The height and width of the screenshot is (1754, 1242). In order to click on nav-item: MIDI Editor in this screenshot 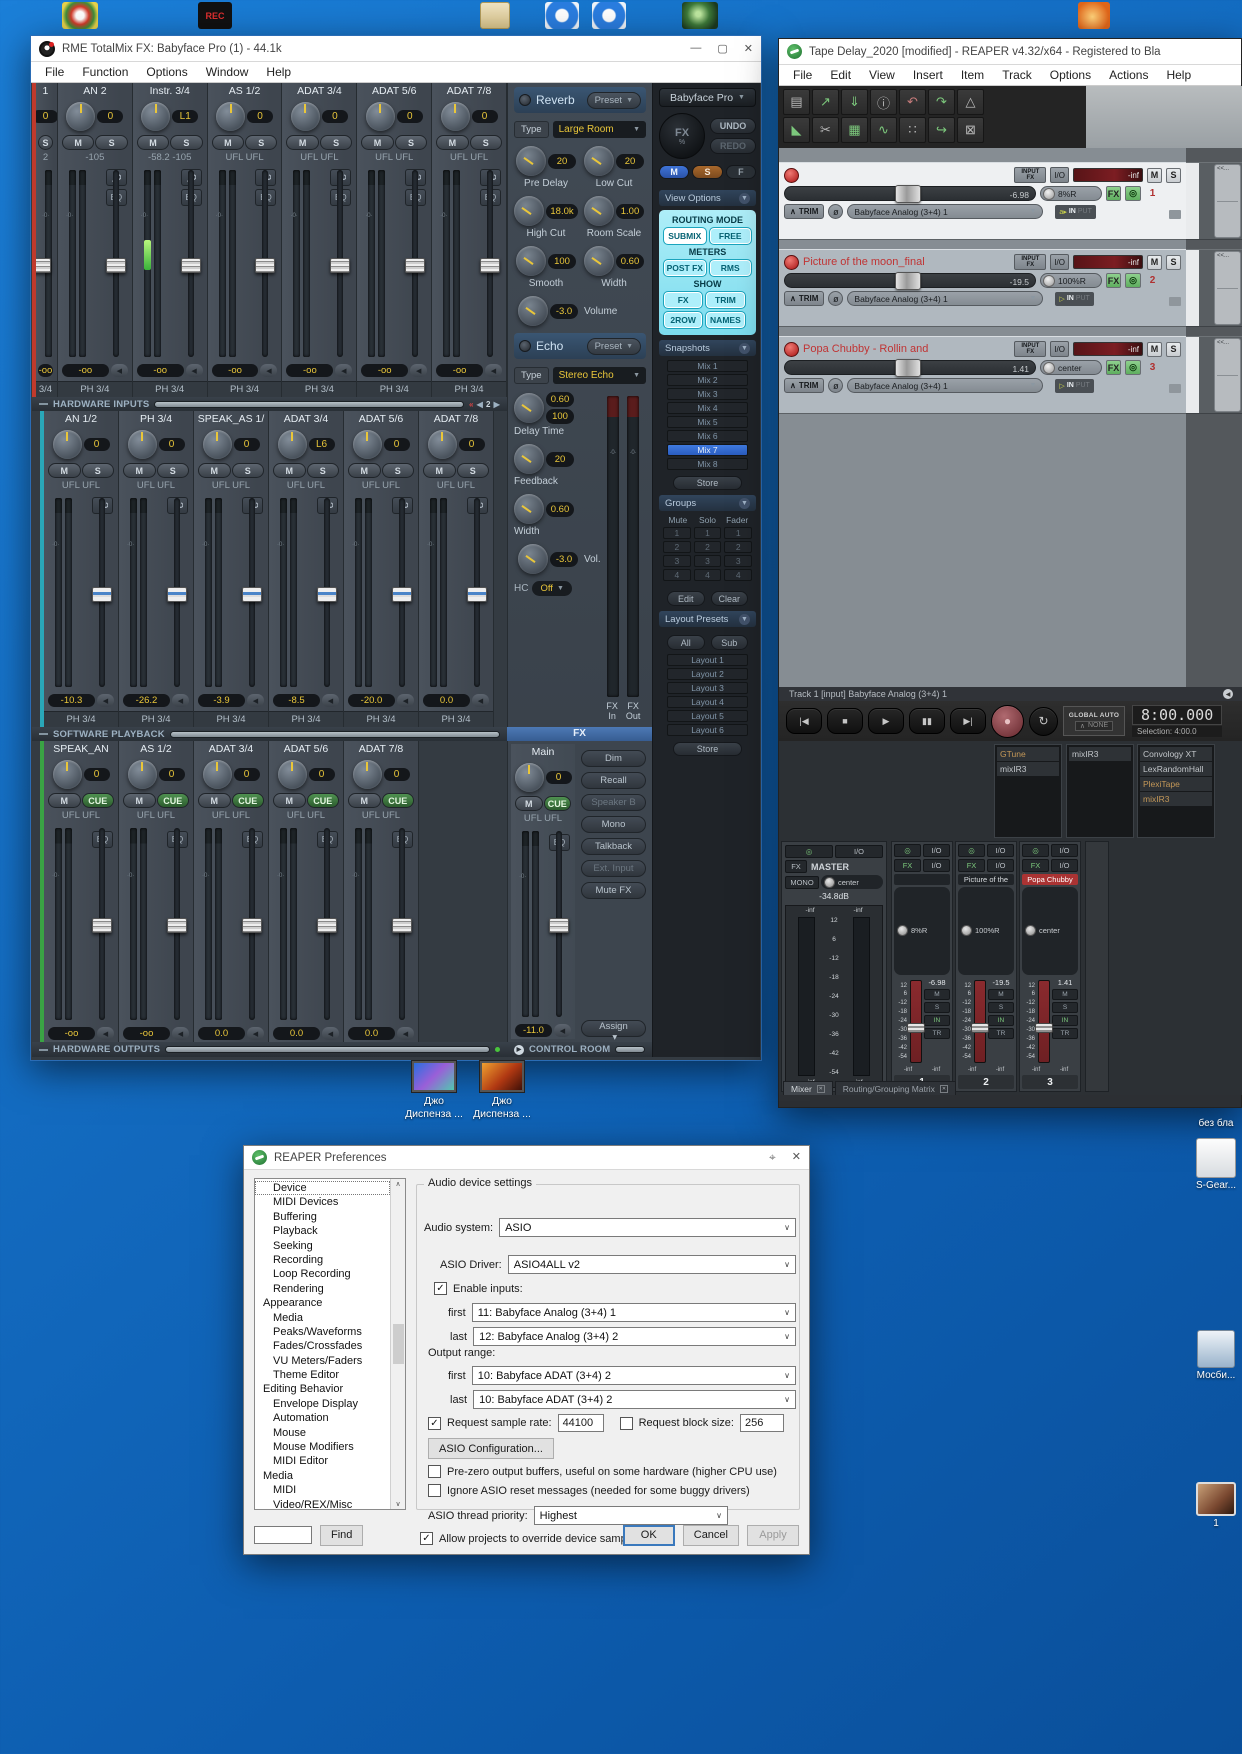, I will do `click(322, 1461)`.